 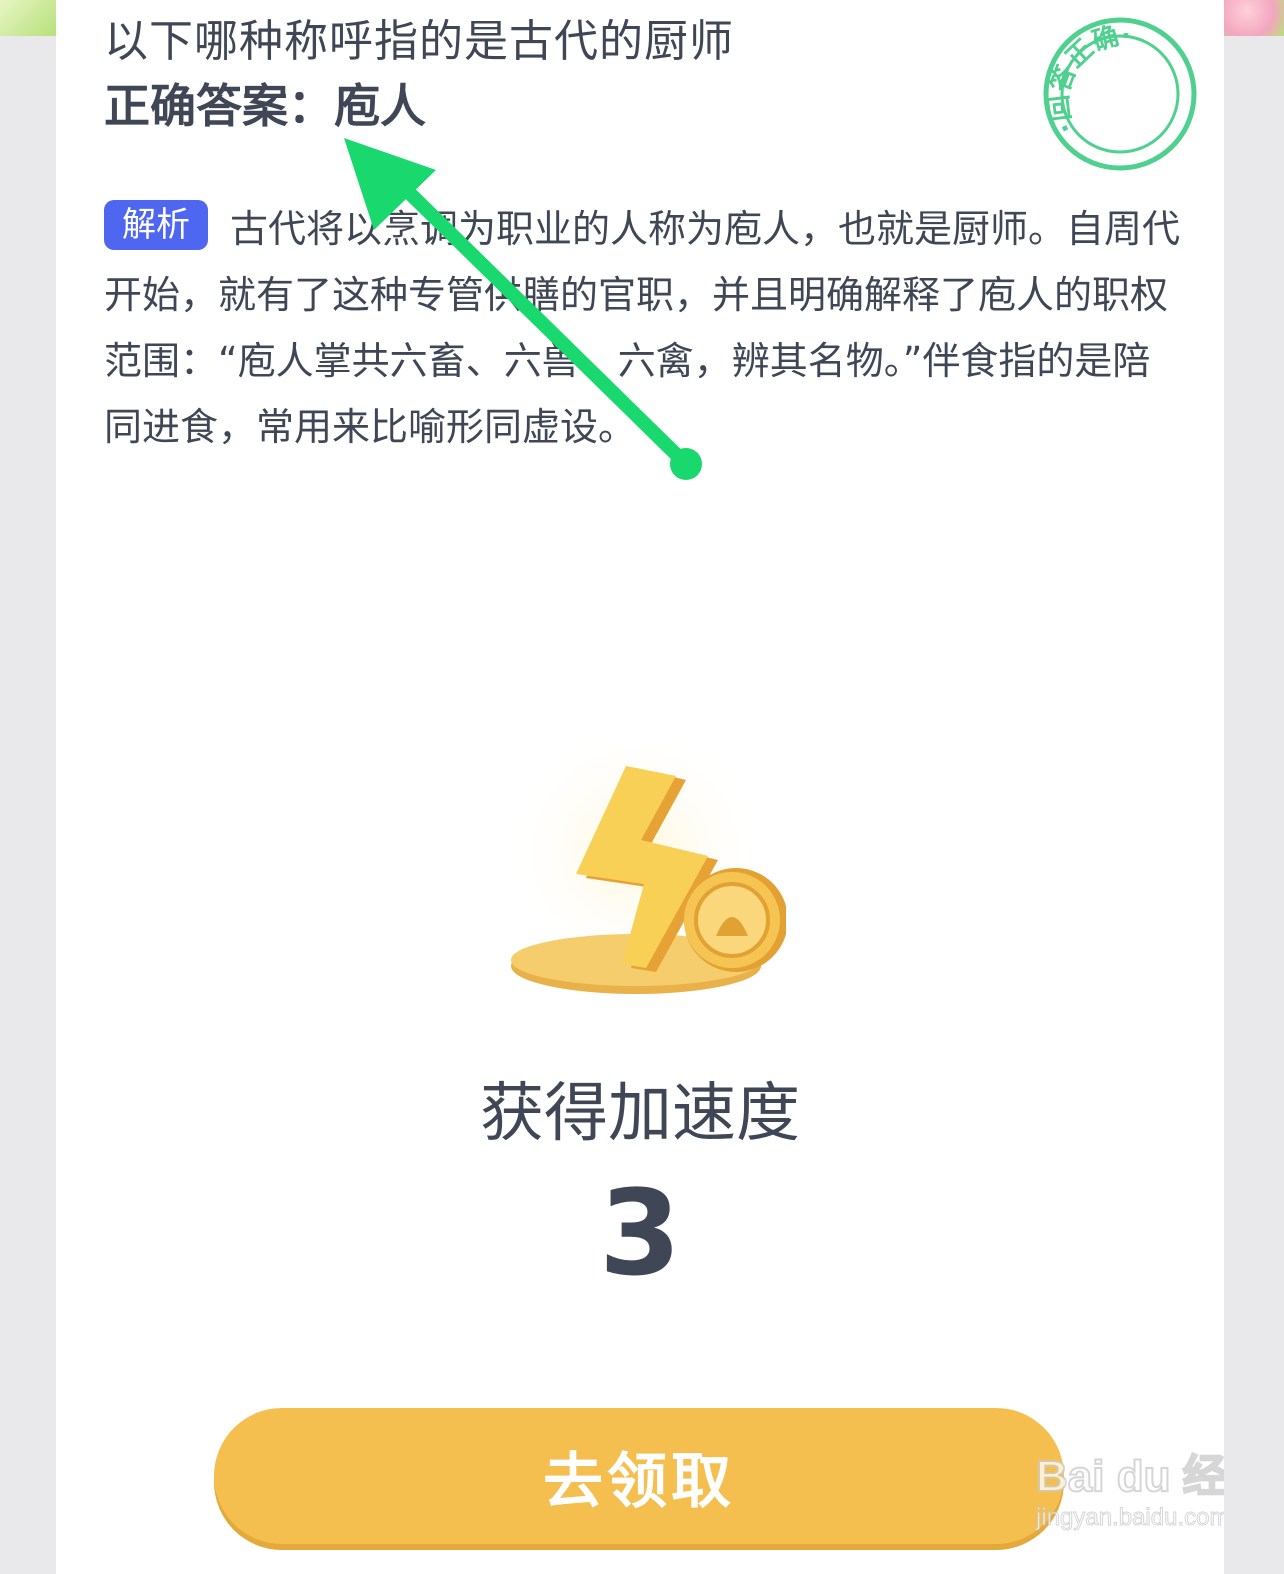 I want to click on reward-value: 3, so click(x=640, y=1233).